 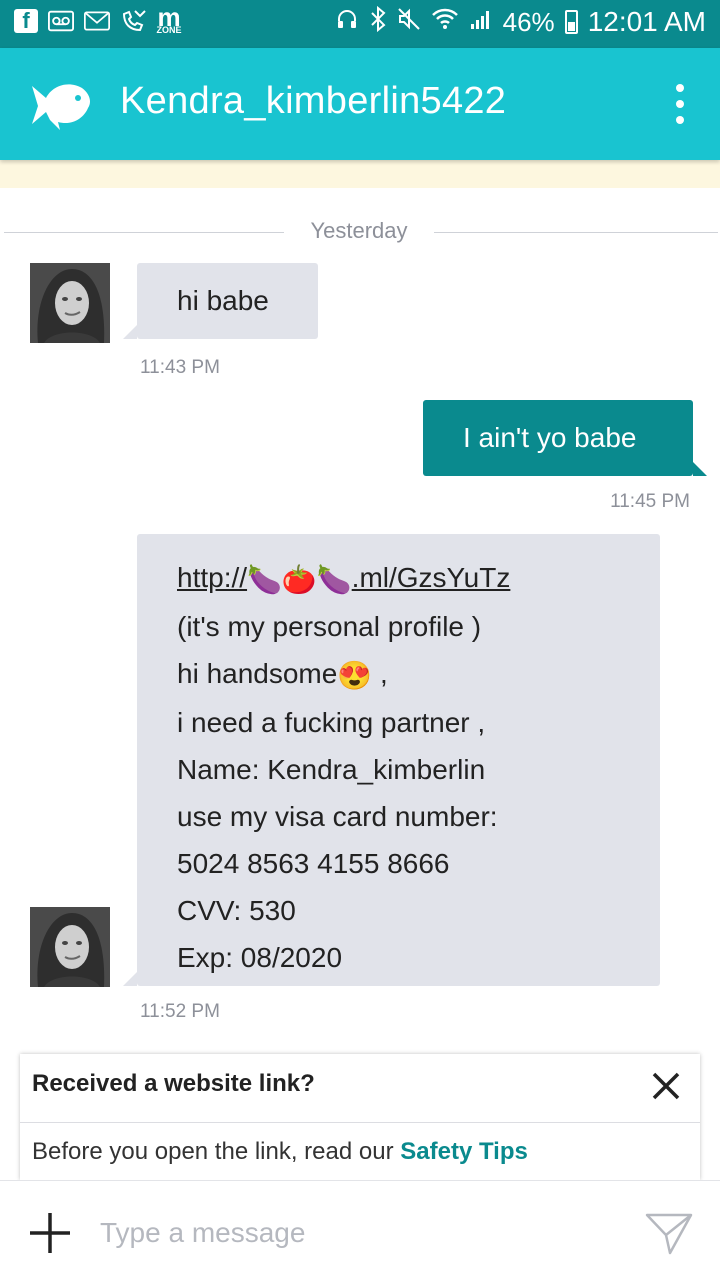 I want to click on facebook-icon: f, so click(x=26, y=20).